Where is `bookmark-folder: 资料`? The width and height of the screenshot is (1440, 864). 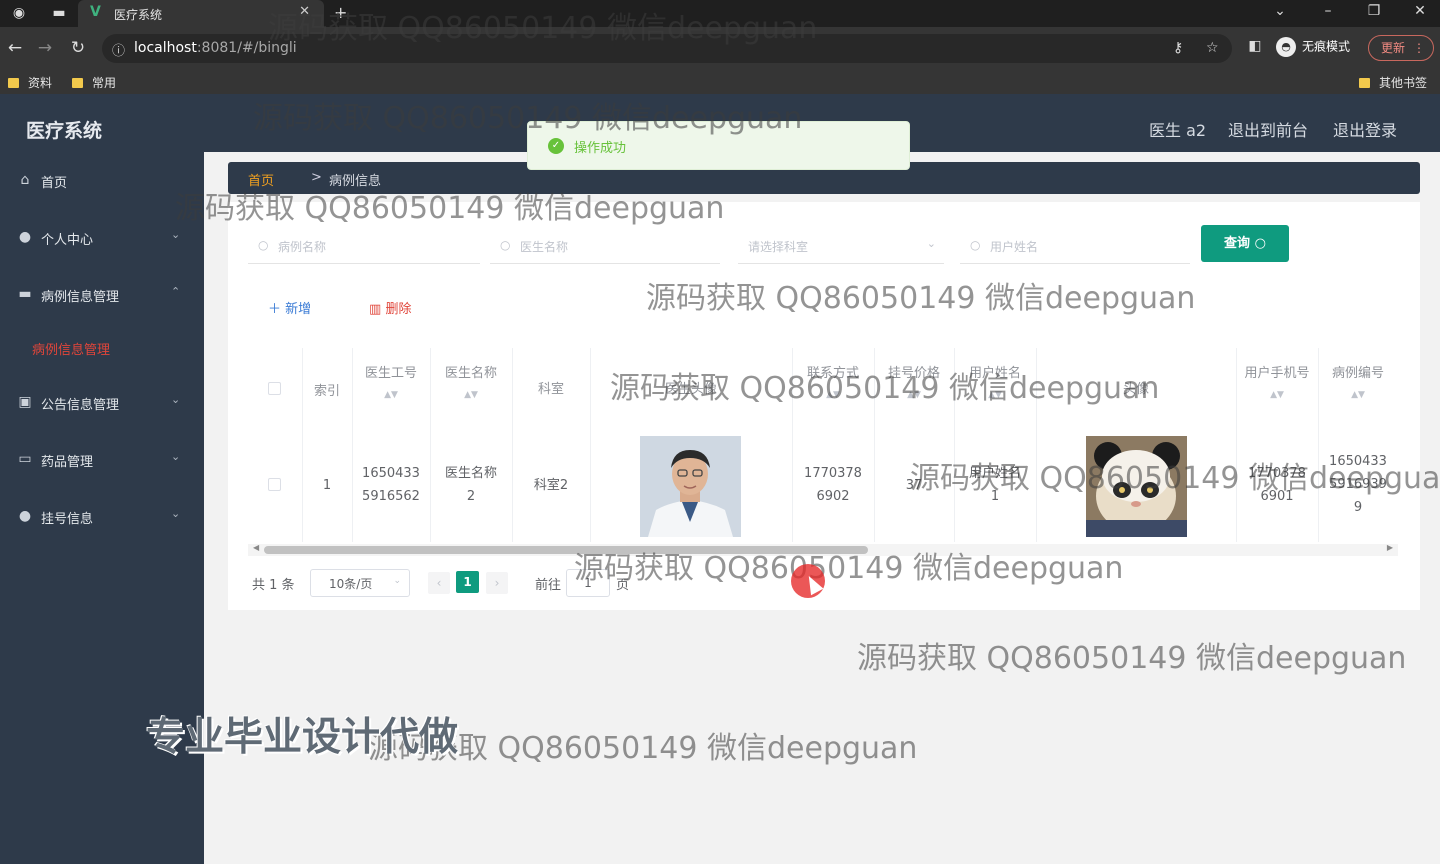 bookmark-folder: 资料 is located at coordinates (30, 82).